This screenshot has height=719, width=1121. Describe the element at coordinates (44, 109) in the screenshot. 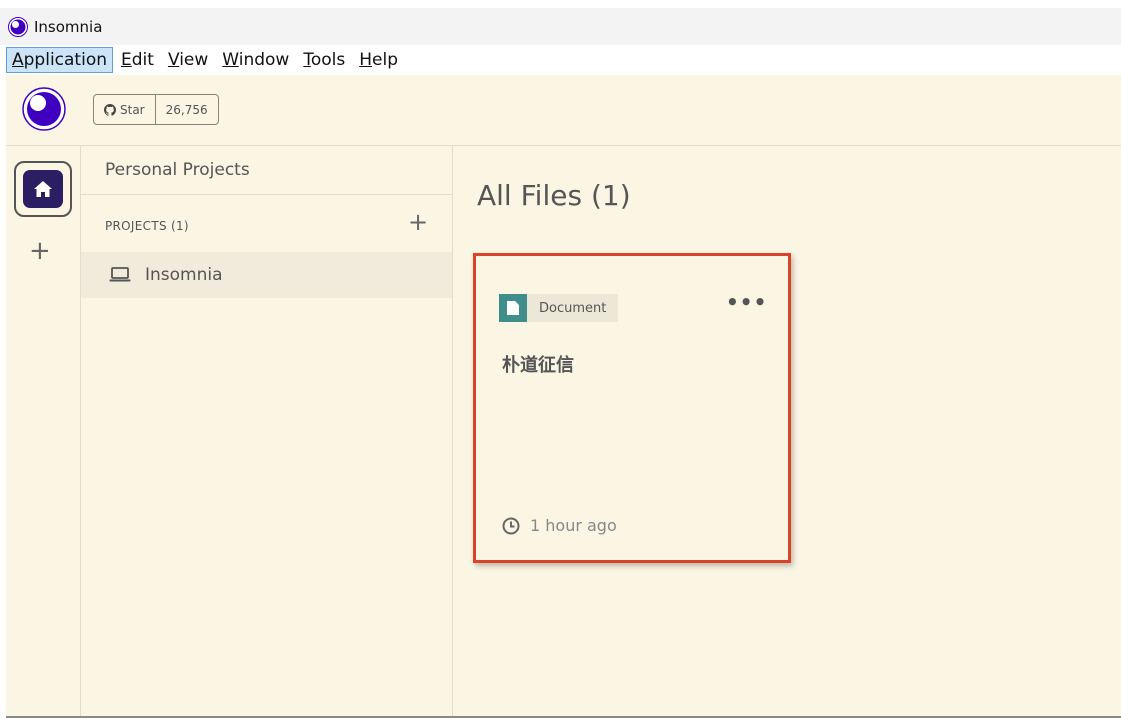

I see `insomnia-logo-icon` at that location.